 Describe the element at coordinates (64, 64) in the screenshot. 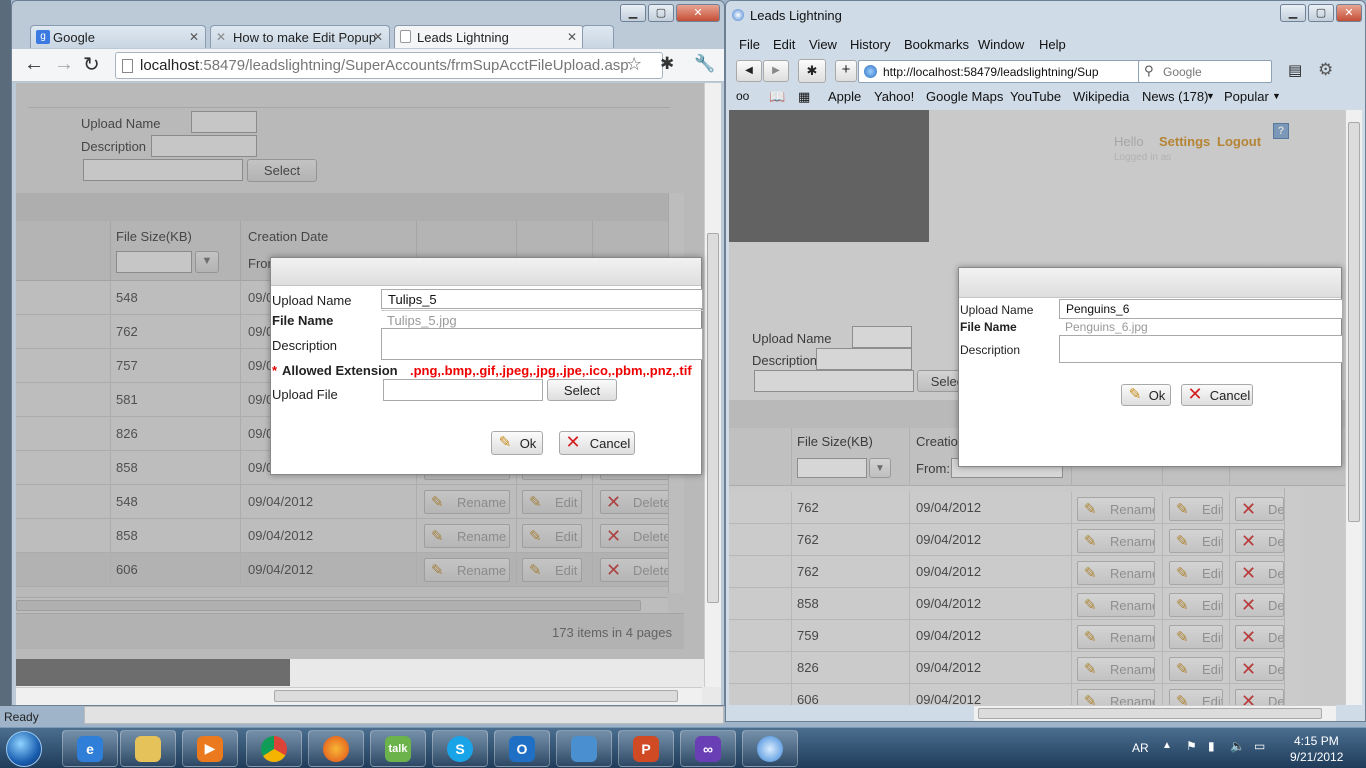

I see `forward-icon: →` at that location.